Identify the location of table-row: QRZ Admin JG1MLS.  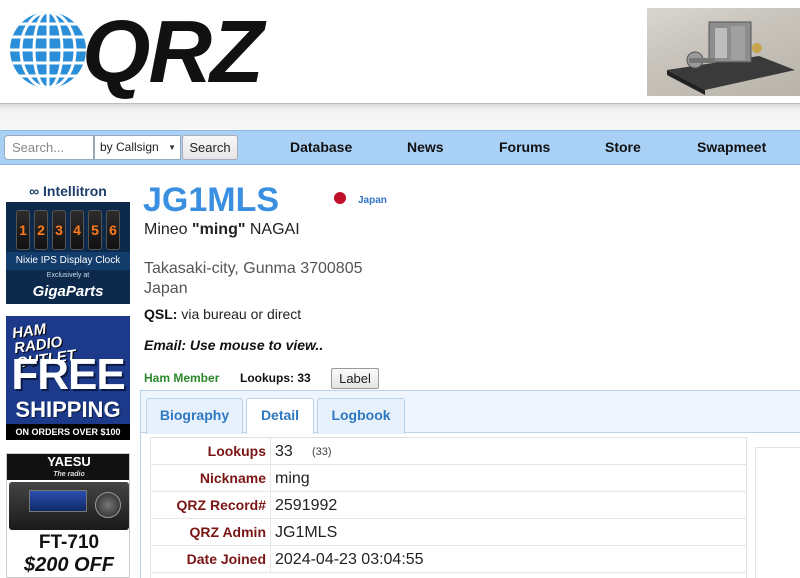
(448, 532).